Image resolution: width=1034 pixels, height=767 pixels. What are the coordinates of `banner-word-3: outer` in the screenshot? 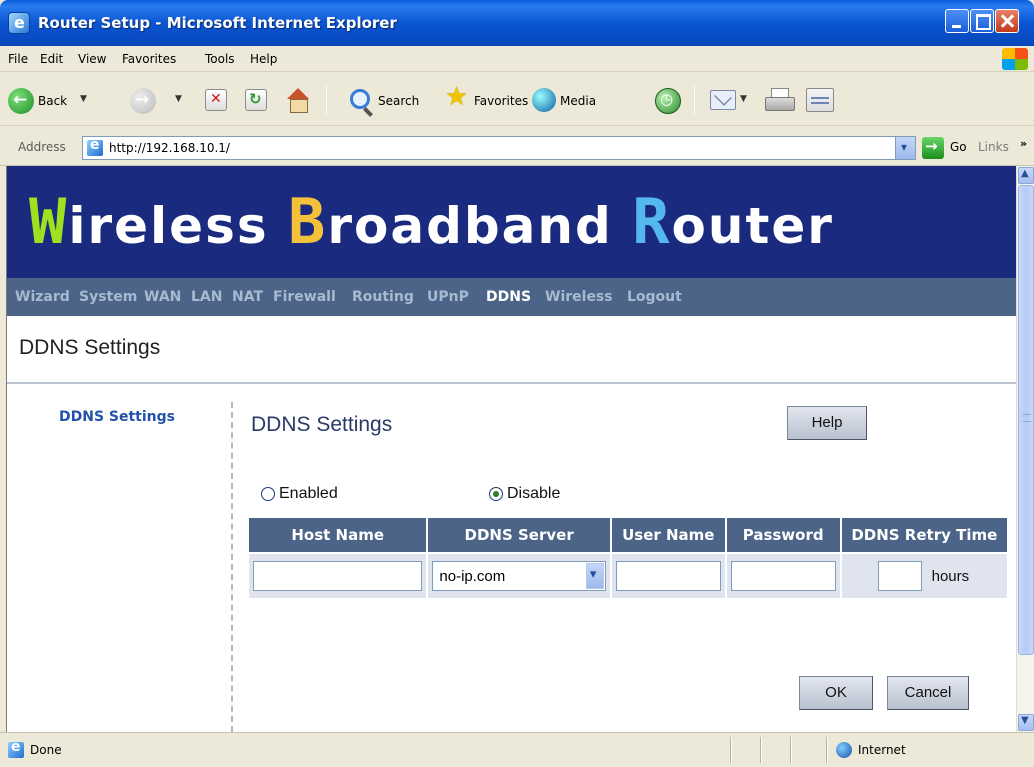 It's located at (752, 226).